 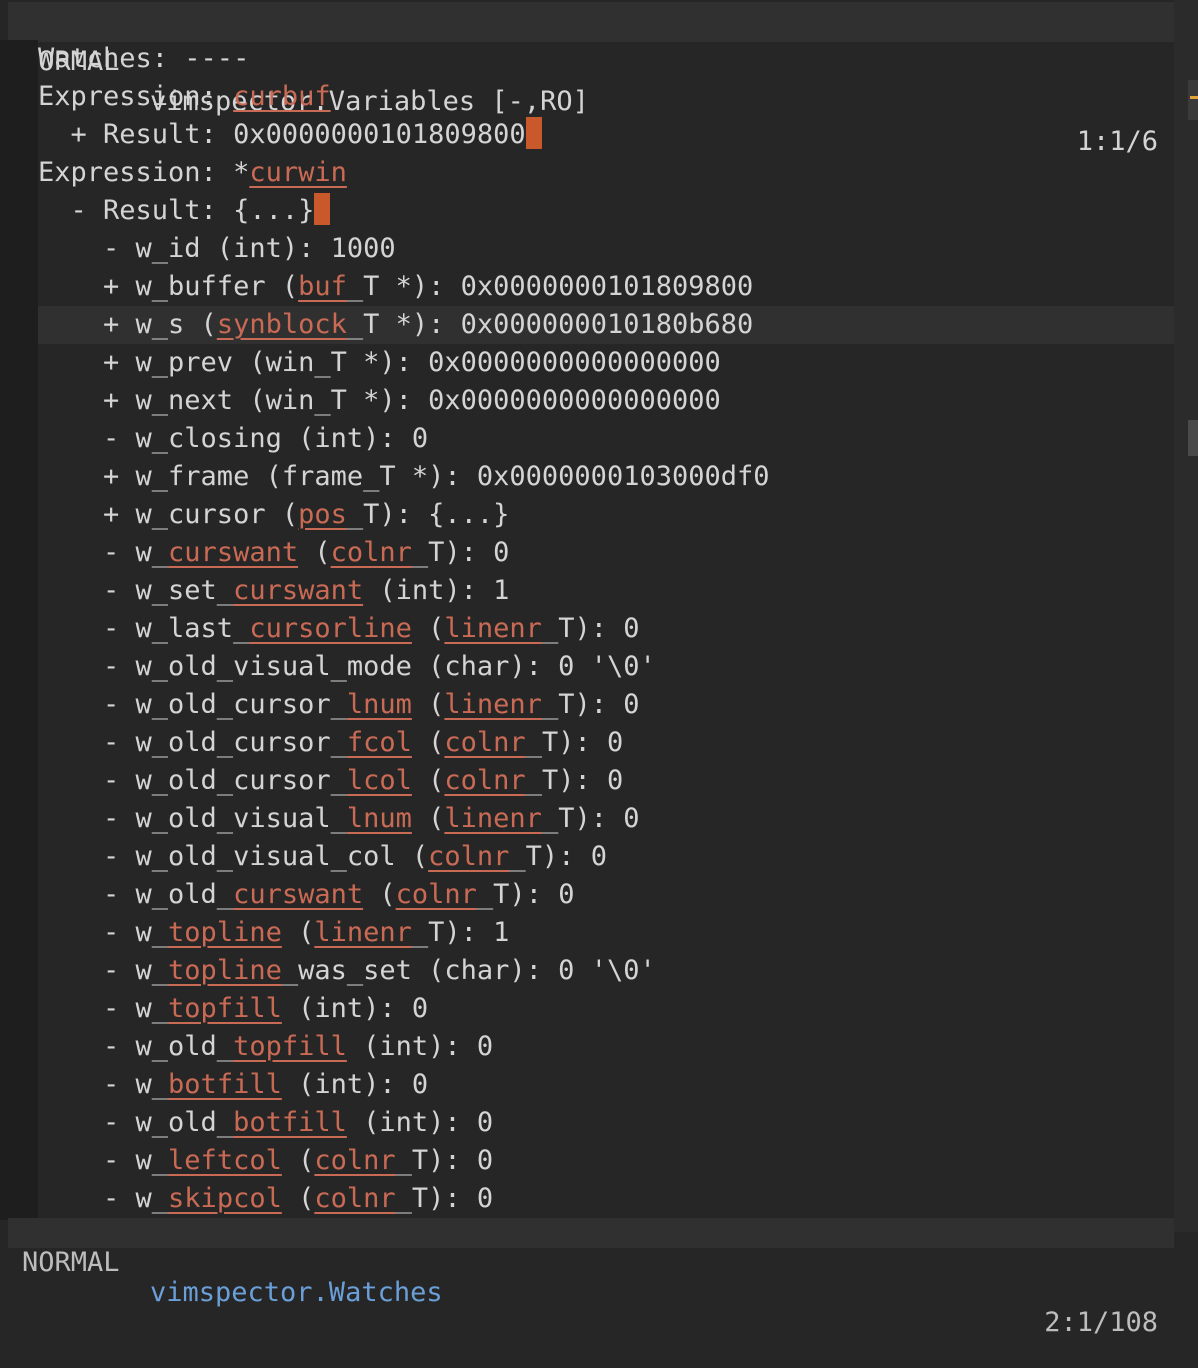 What do you see at coordinates (298, 172) in the screenshot?
I see `highlighted-identifier: curwin` at bounding box center [298, 172].